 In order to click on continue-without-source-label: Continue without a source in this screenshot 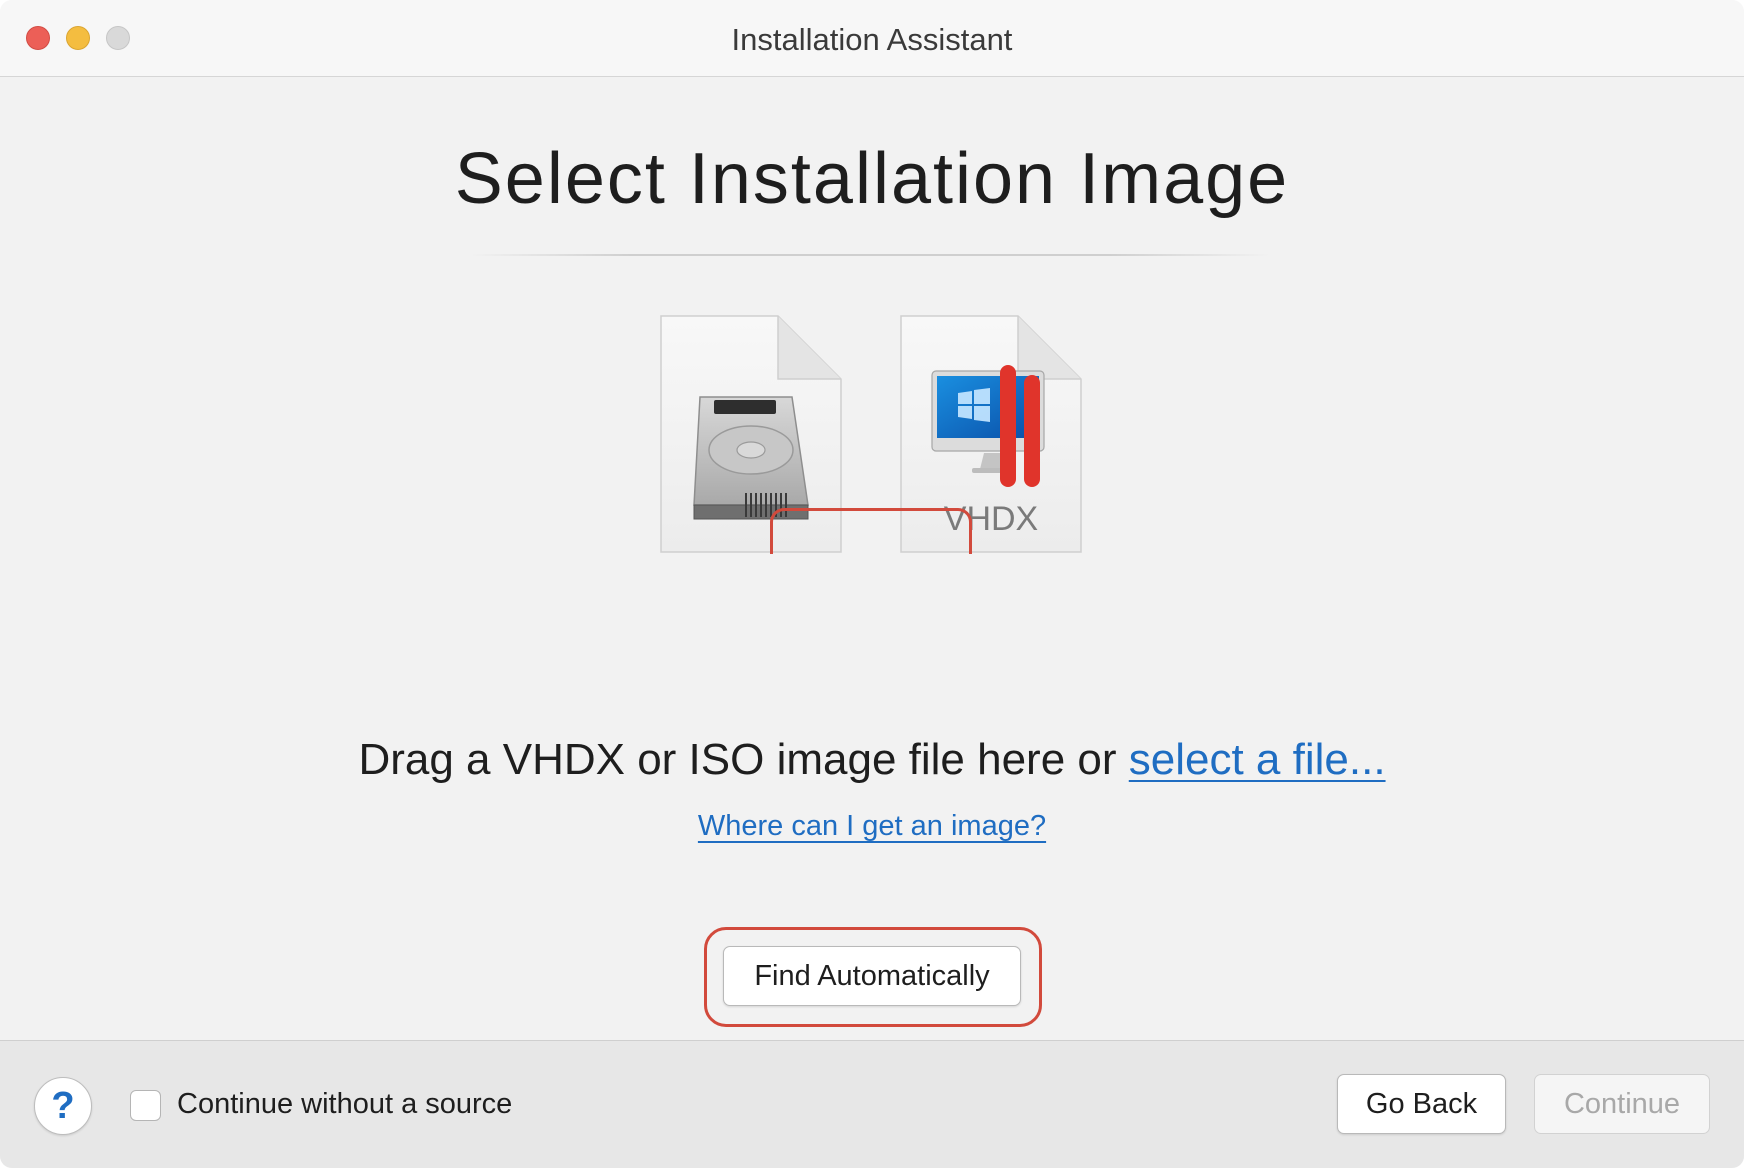, I will do `click(344, 1104)`.